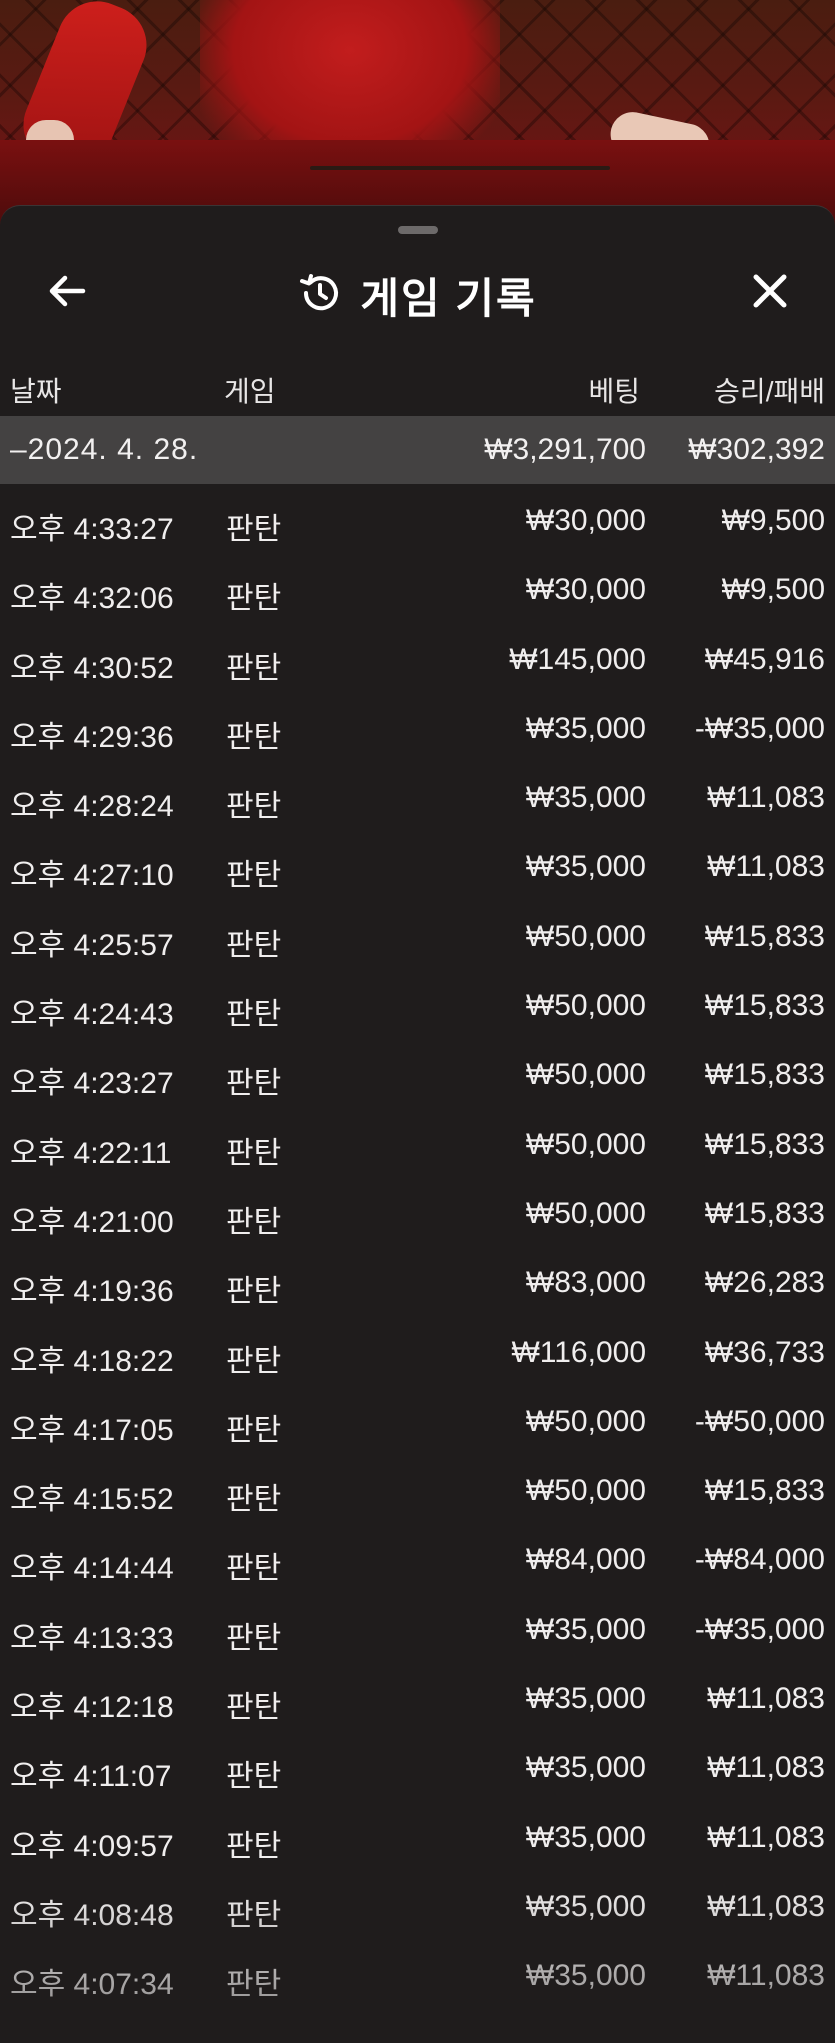 This screenshot has width=835, height=2043. I want to click on table-header: 날짜 게임 베팅 승리/패배, so click(417, 386).